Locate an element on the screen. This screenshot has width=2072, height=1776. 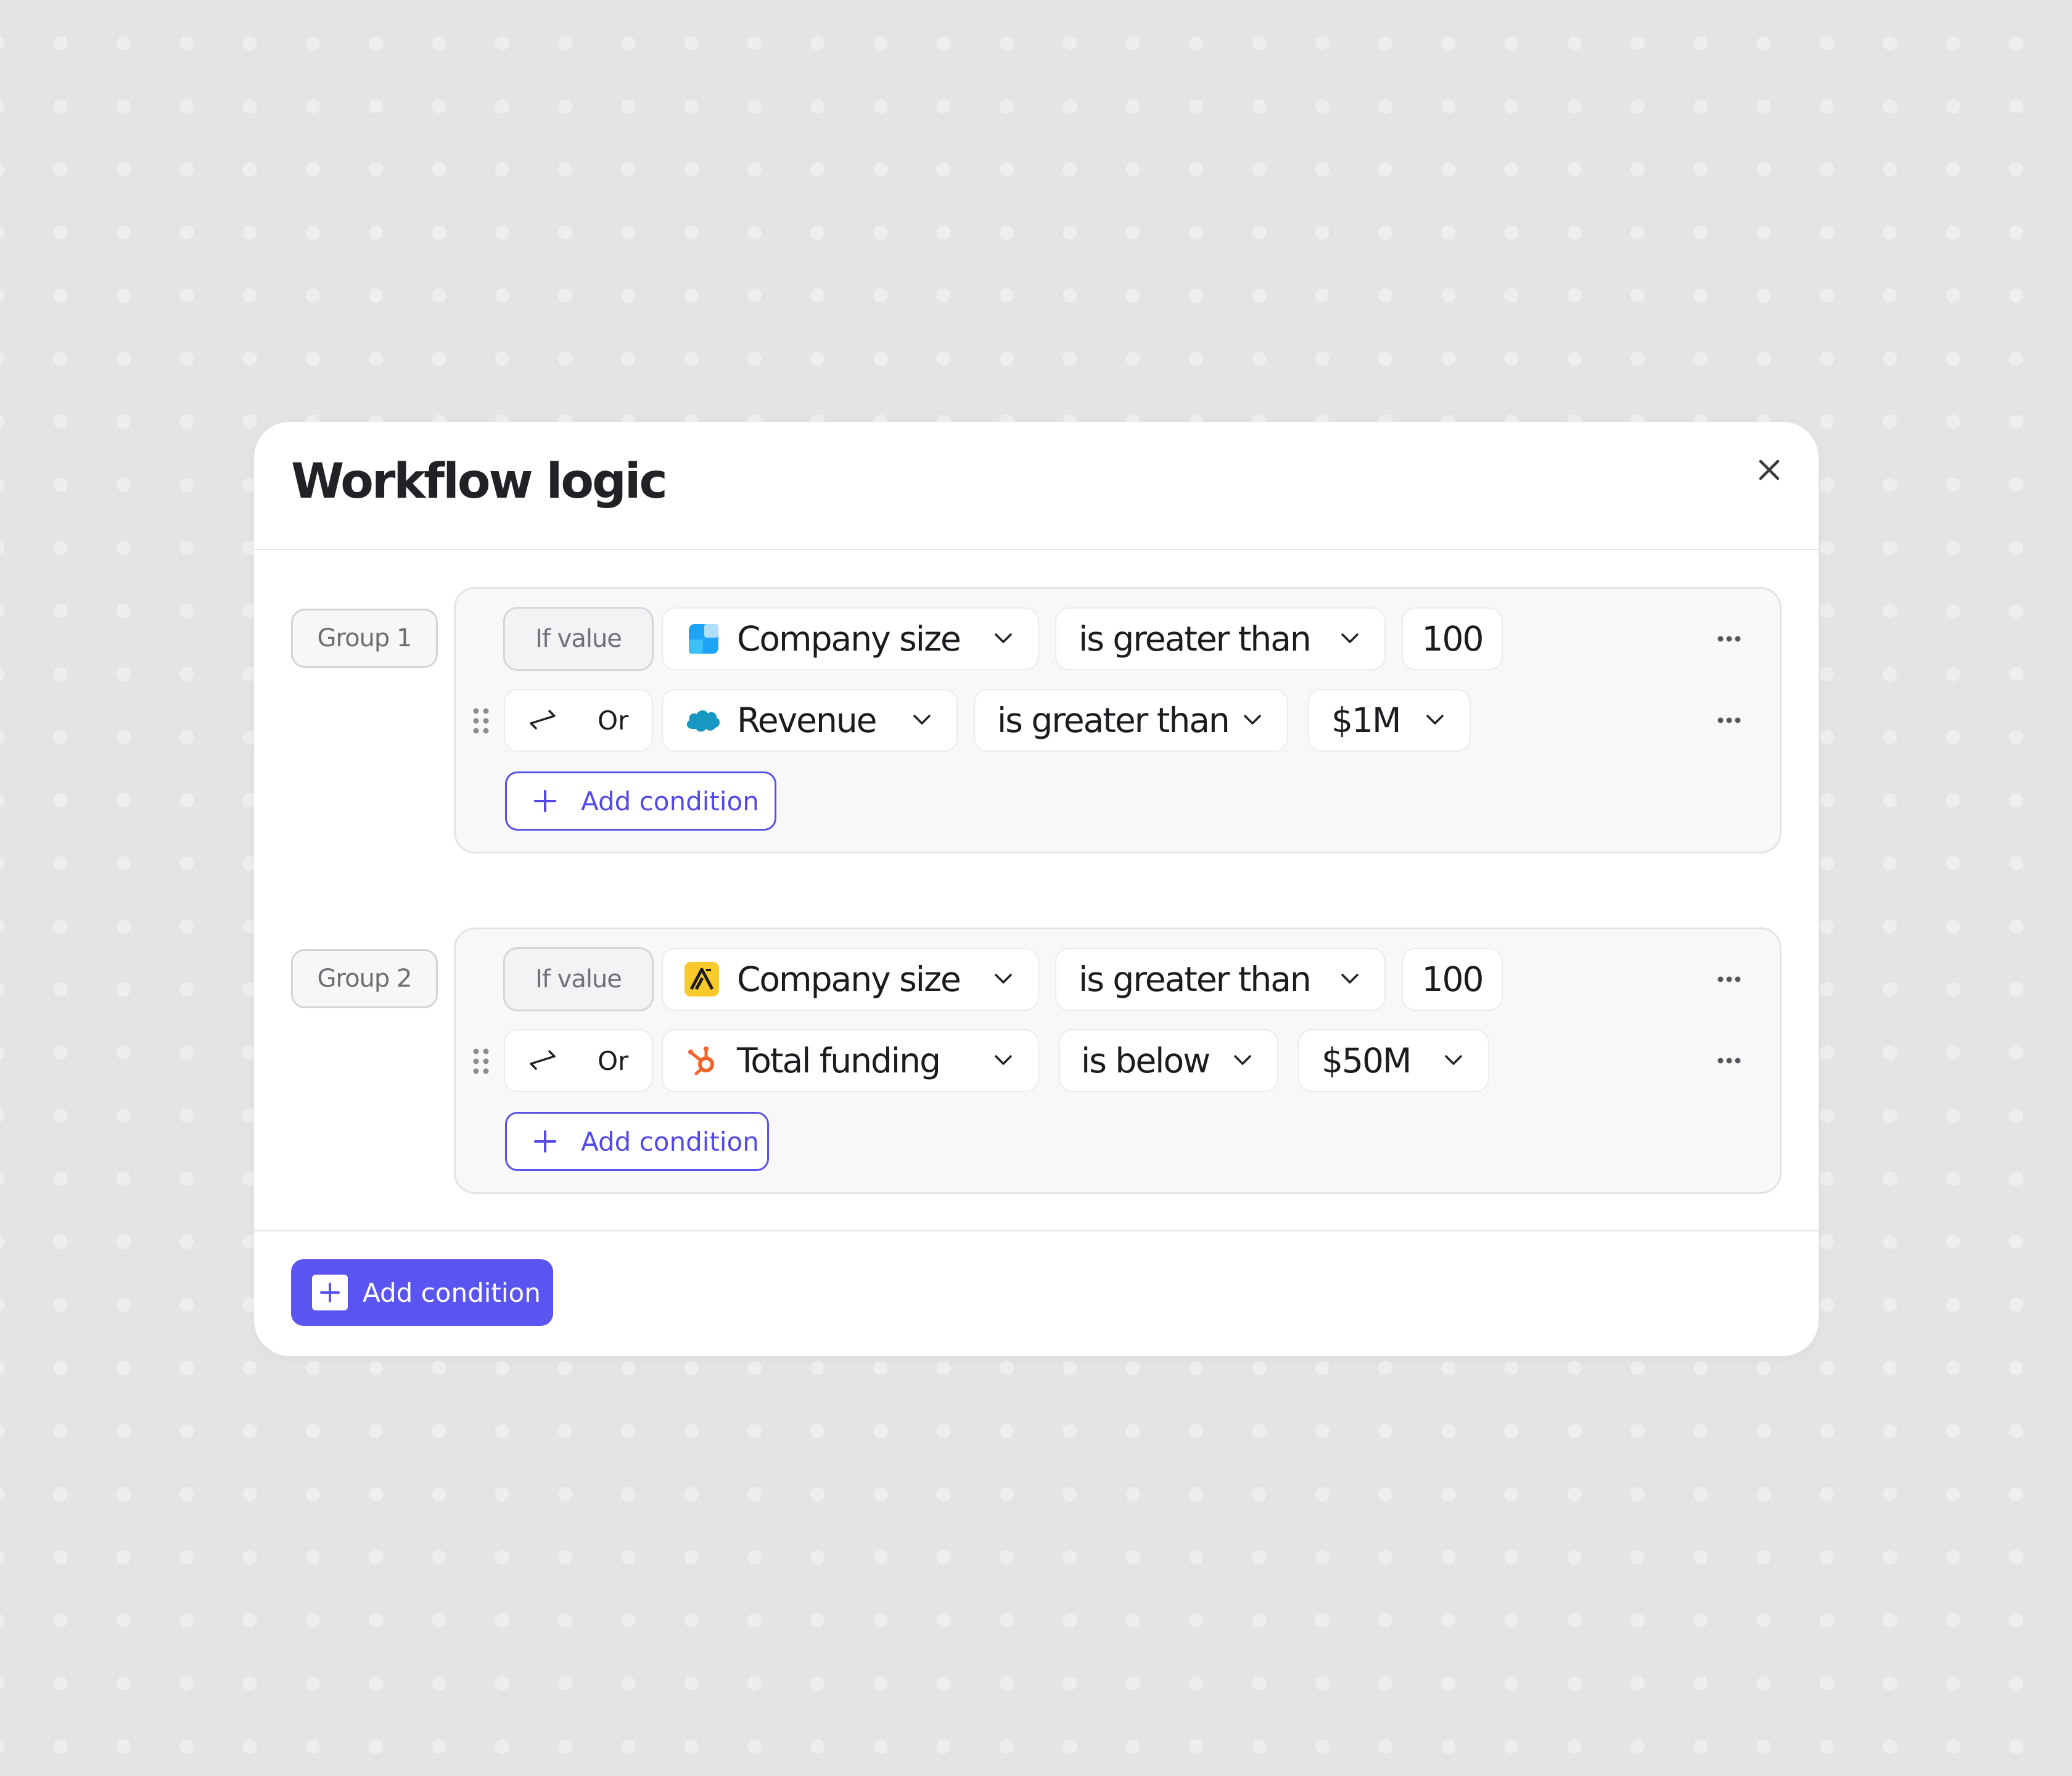
modal-header: Workflow logic is located at coordinates (1036, 486).